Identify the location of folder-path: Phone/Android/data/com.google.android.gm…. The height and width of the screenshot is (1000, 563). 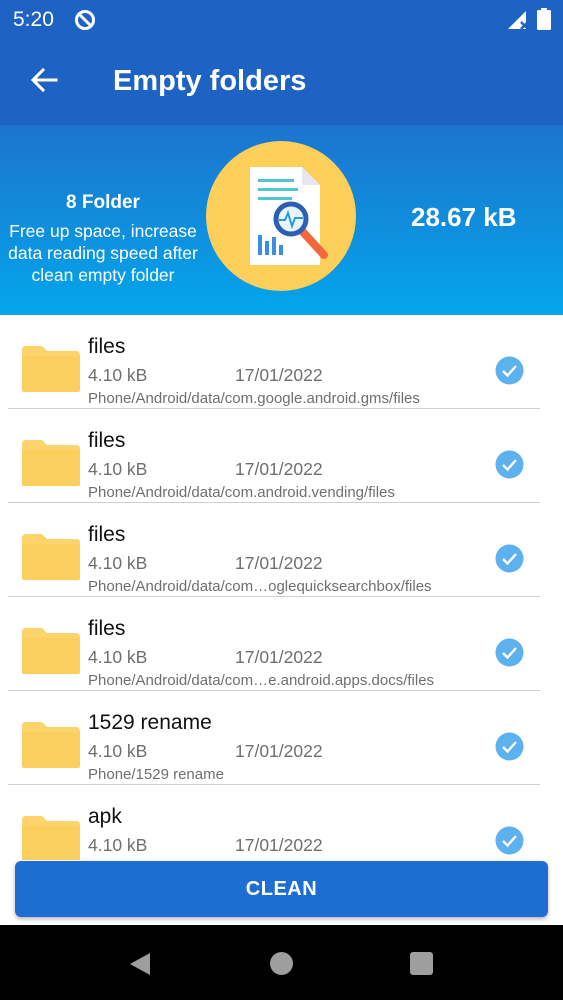
(254, 398).